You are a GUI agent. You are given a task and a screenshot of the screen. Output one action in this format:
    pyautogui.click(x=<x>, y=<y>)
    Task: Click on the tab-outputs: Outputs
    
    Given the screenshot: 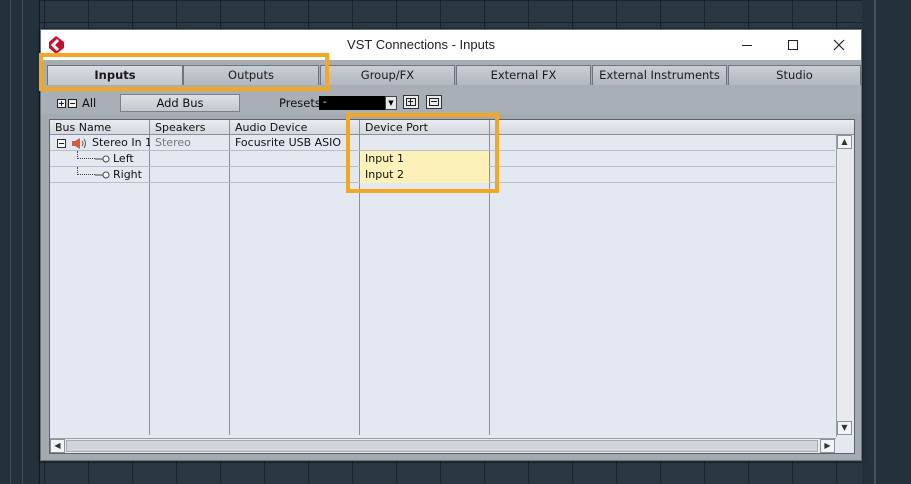 What is the action you would take?
    pyautogui.click(x=251, y=75)
    